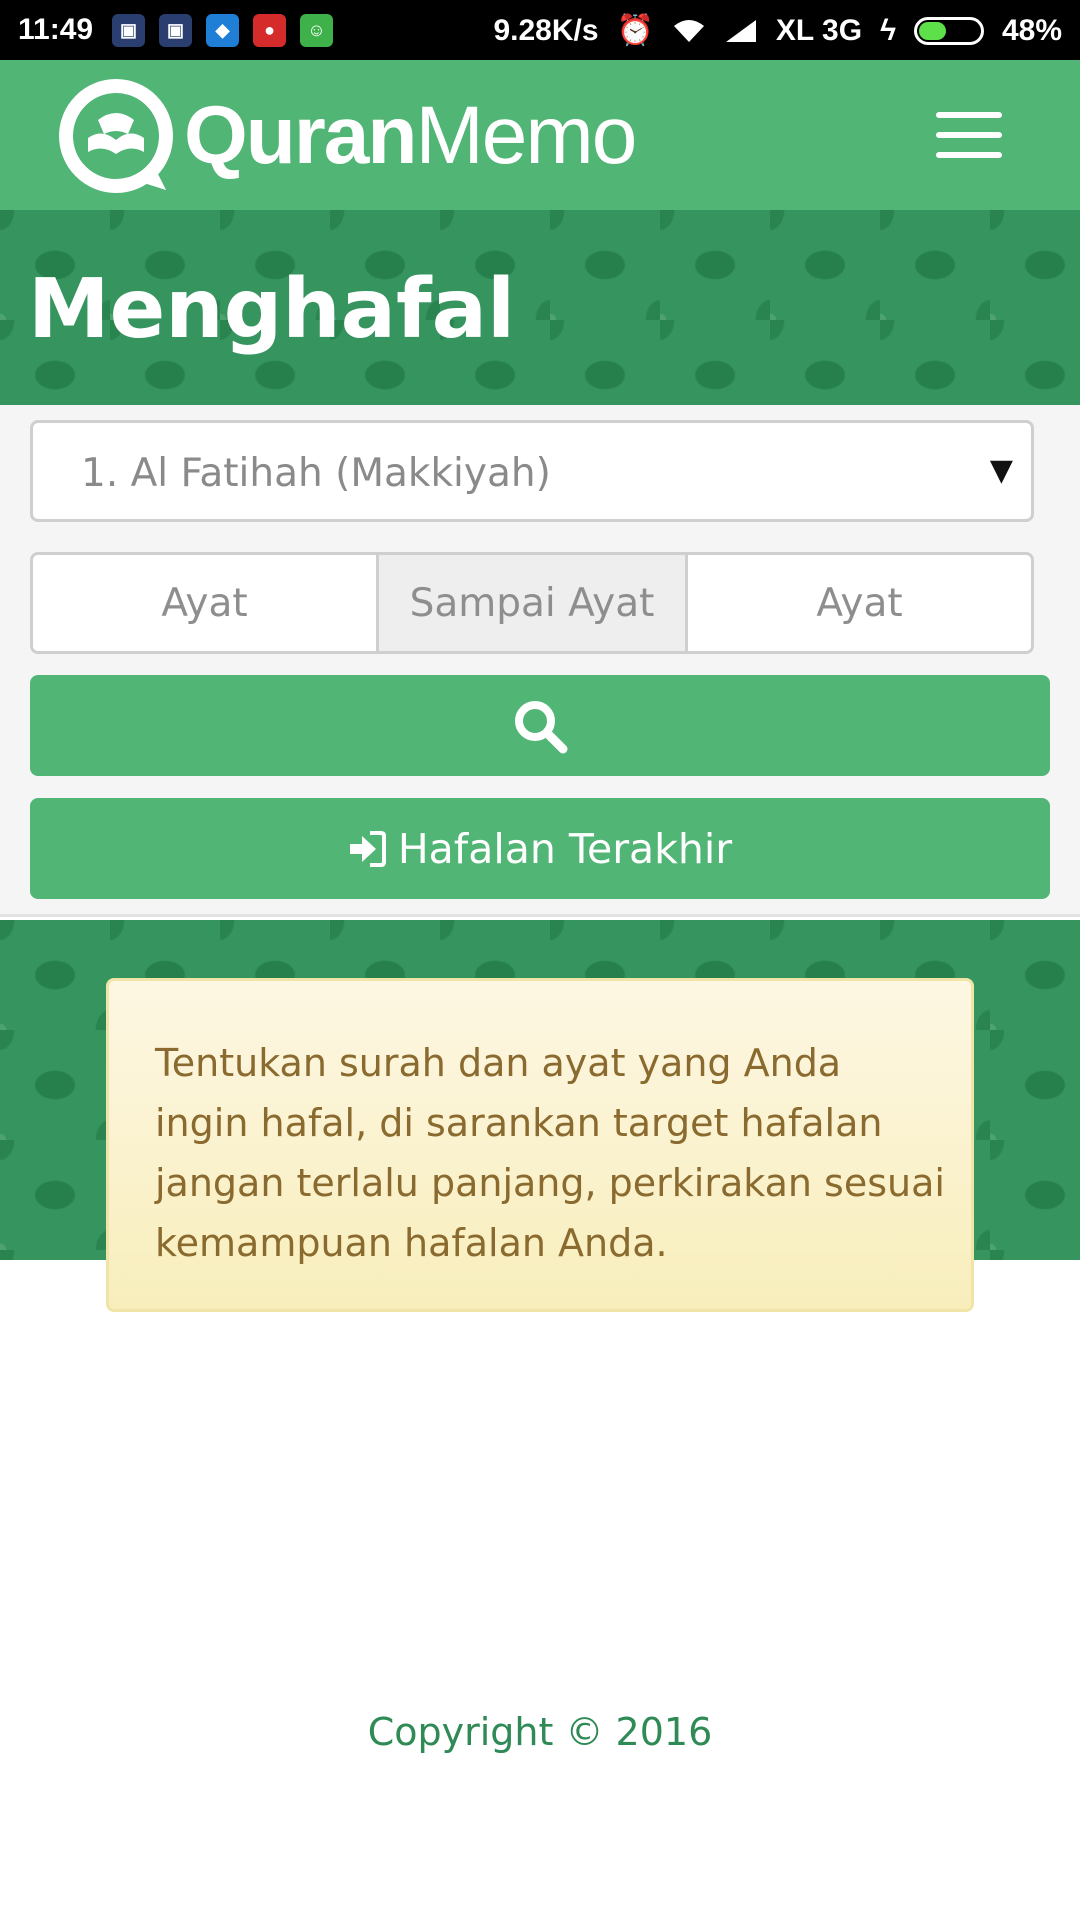  I want to click on navbar: QuranMemo, so click(540, 135).